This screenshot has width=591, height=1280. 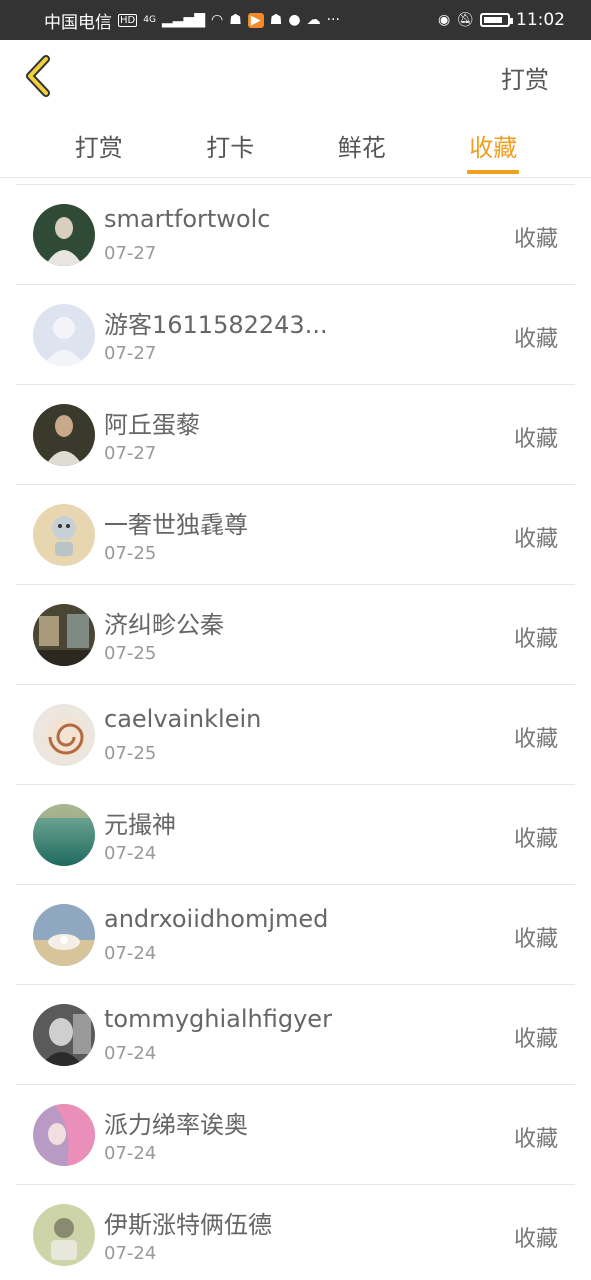 What do you see at coordinates (98, 148) in the screenshot?
I see `tab-label: 打赏` at bounding box center [98, 148].